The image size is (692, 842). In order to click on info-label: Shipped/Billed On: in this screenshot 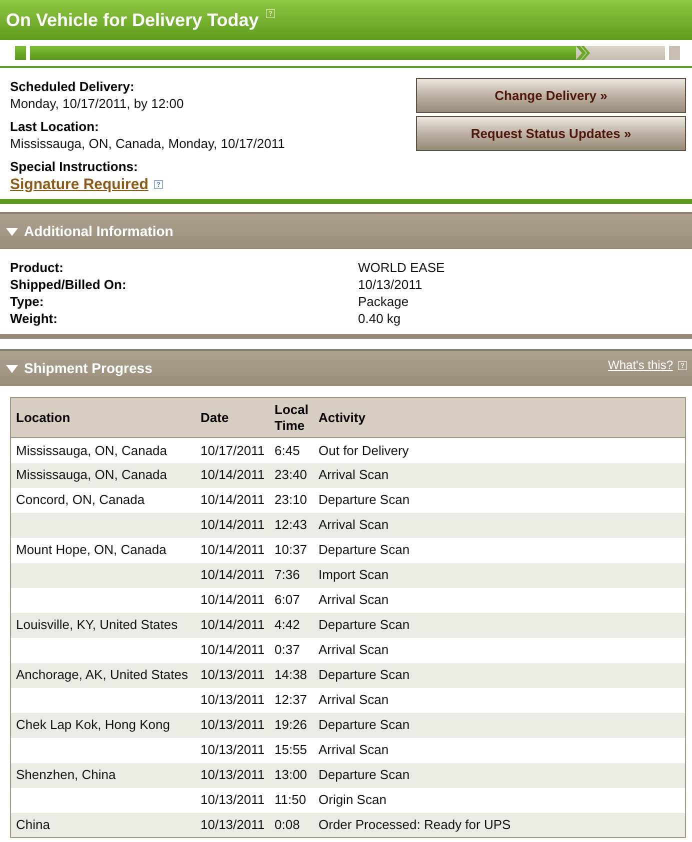, I will do `click(69, 284)`.